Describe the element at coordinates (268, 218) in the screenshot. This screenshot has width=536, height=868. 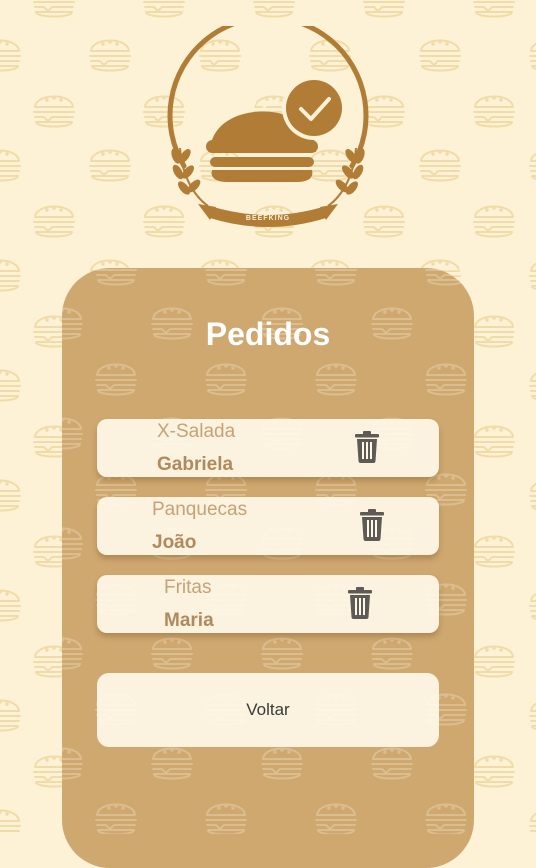
I see `logo-wordmark: BEEFKING` at that location.